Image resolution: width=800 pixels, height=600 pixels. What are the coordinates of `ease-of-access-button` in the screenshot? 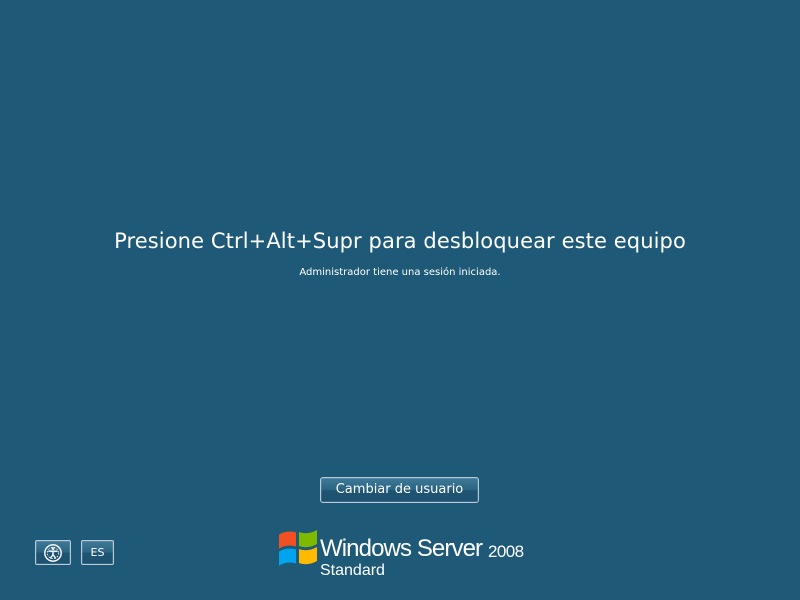 It's located at (53, 552).